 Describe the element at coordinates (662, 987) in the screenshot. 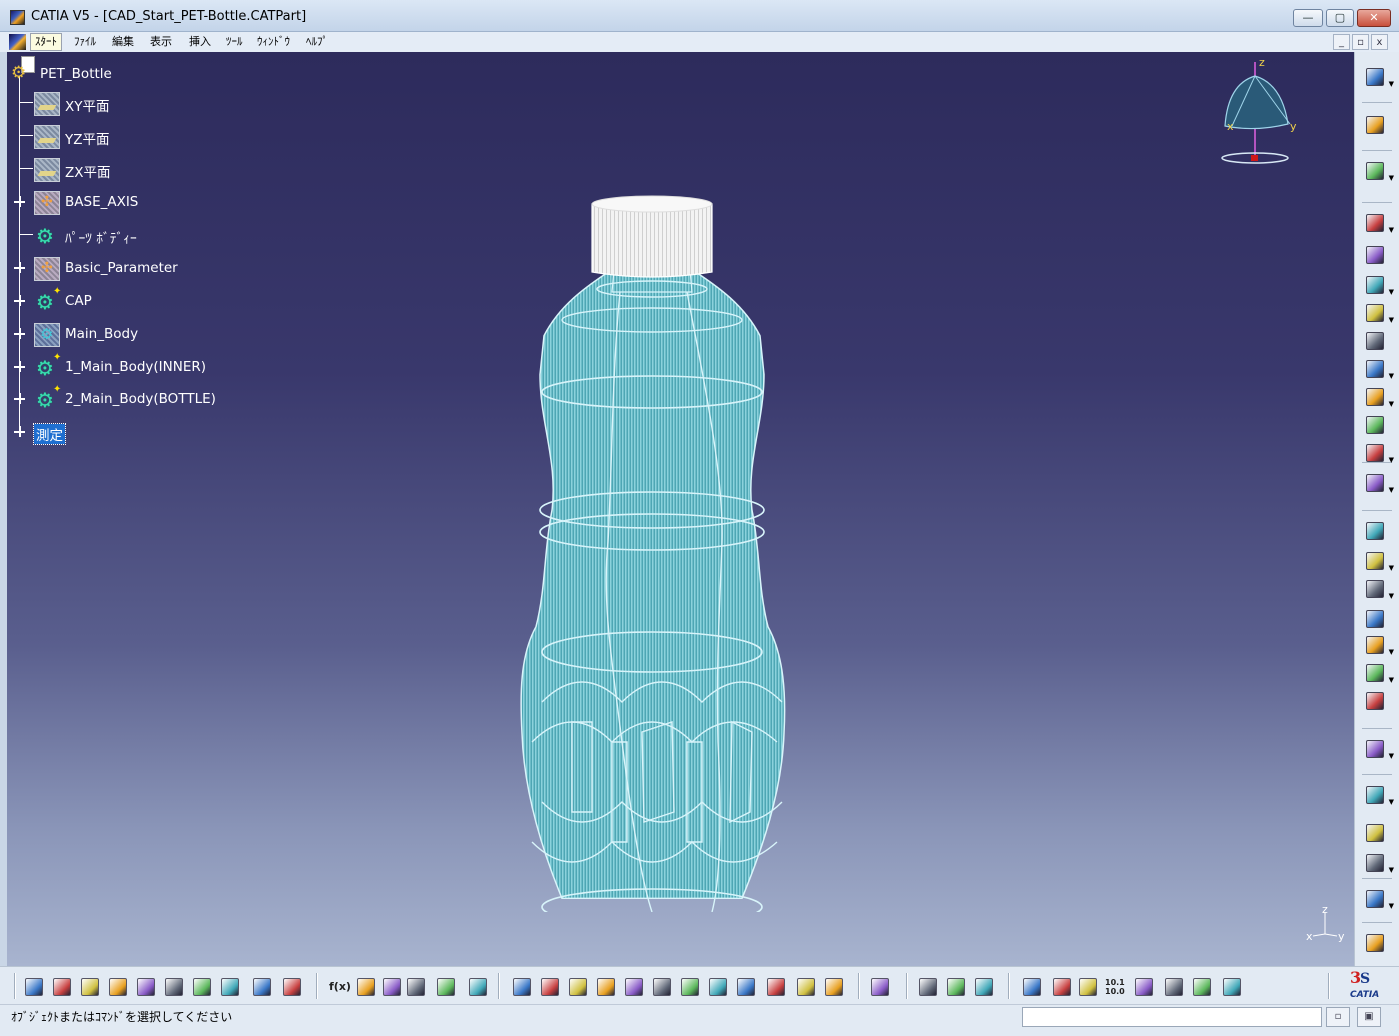

I see `zoom-out-icon` at that location.